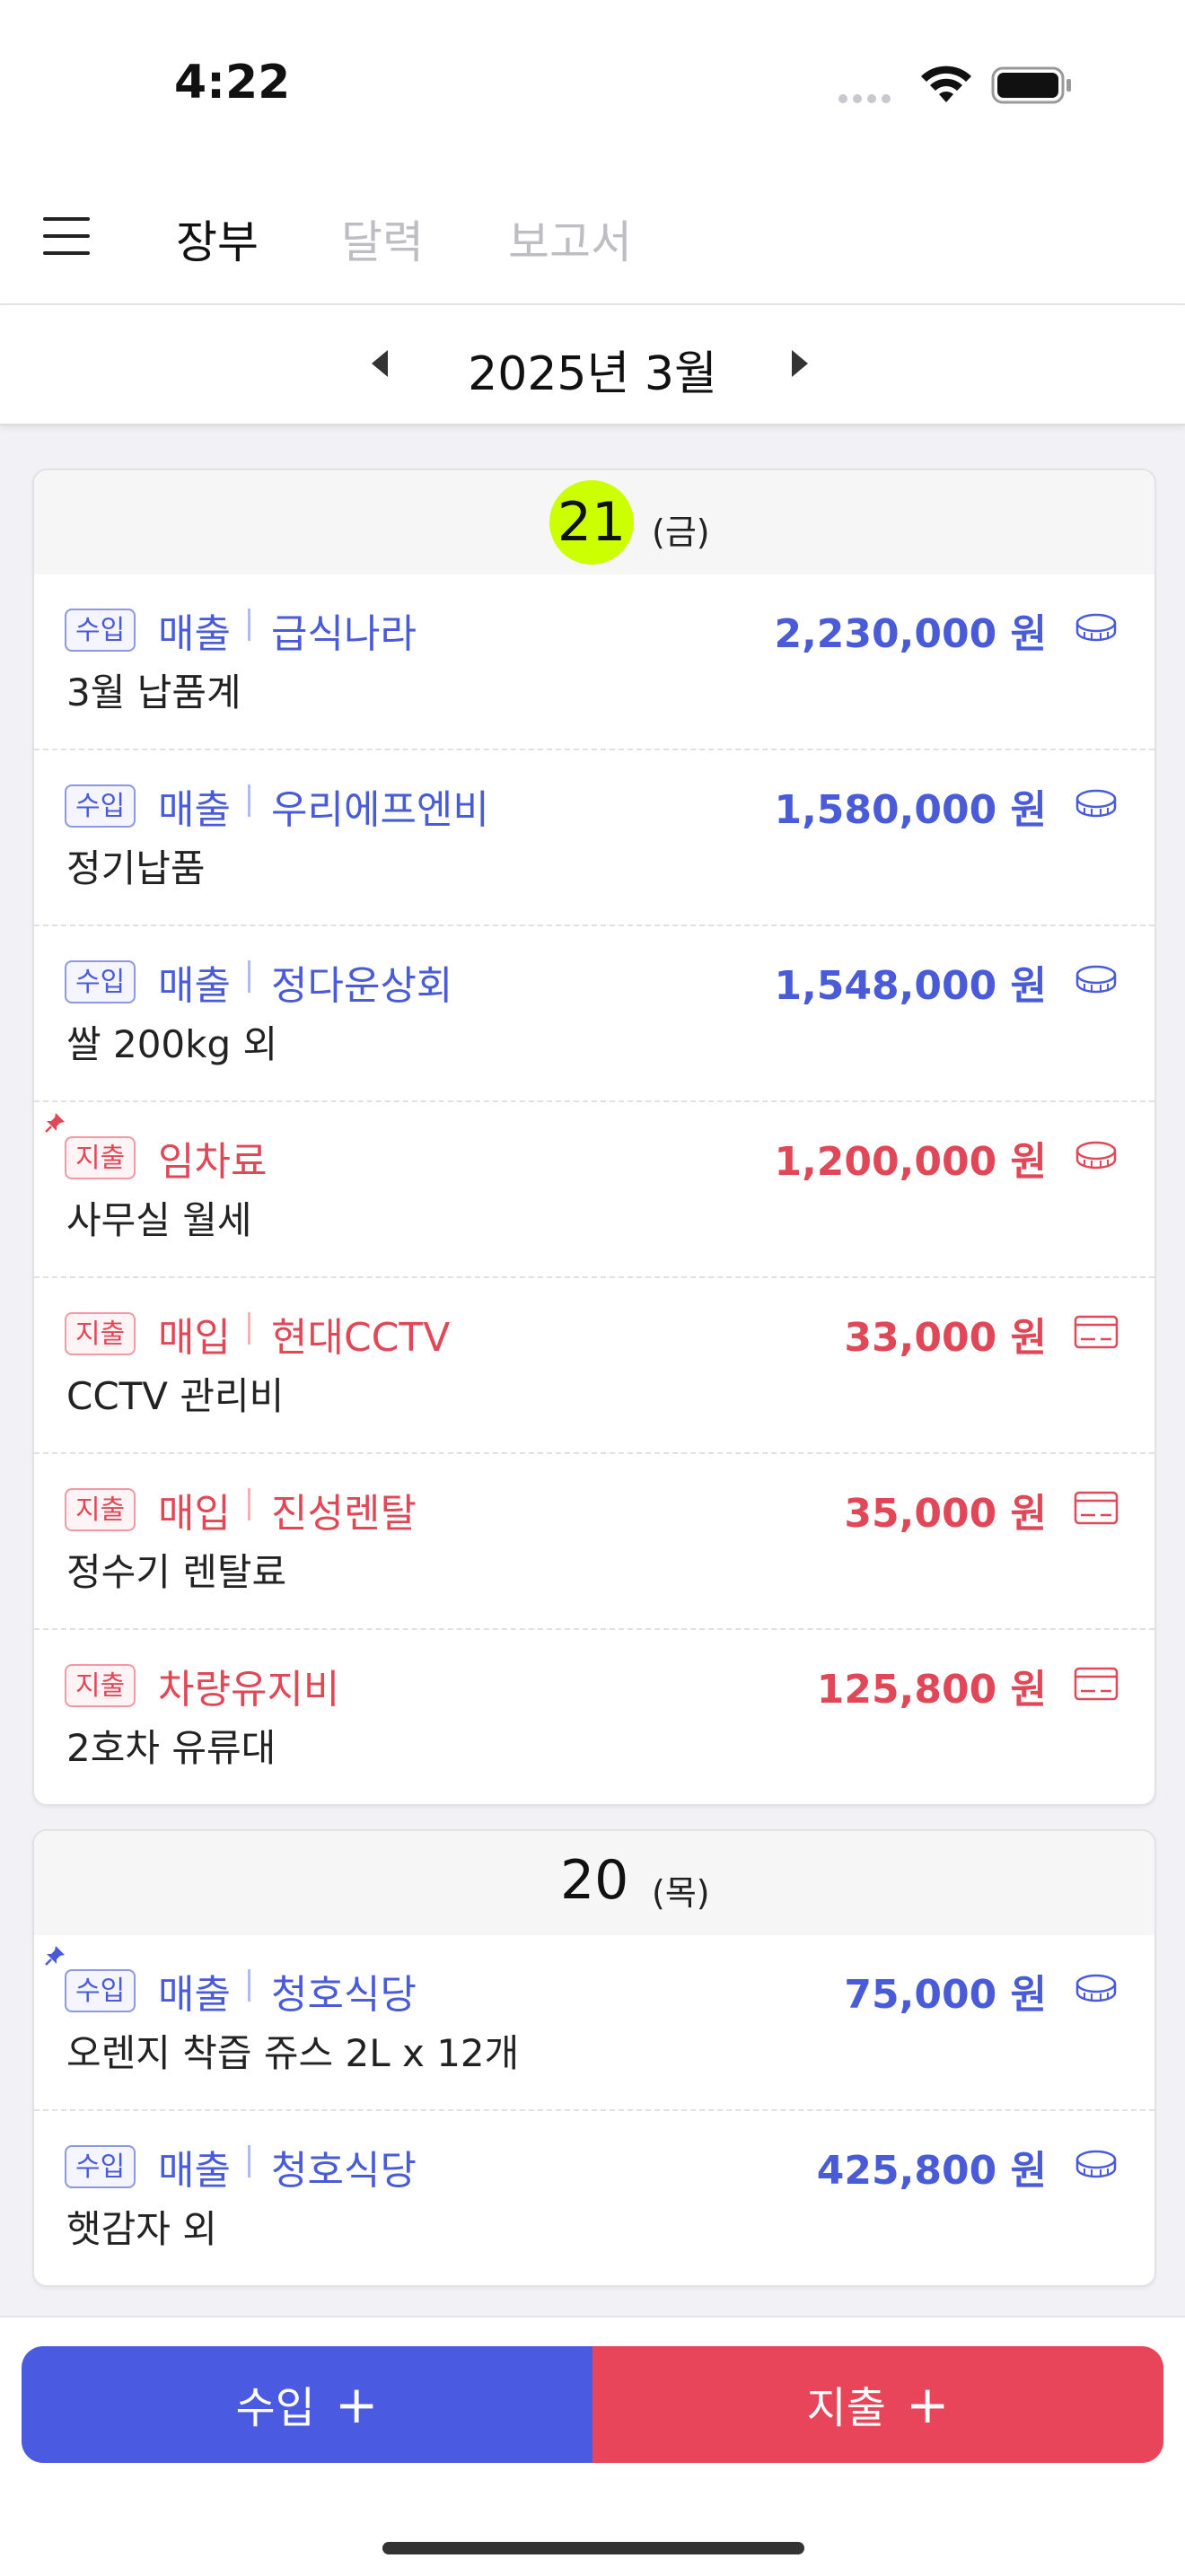 The image size is (1185, 2576). Describe the element at coordinates (594, 1880) in the screenshot. I see `day-number: 20` at that location.